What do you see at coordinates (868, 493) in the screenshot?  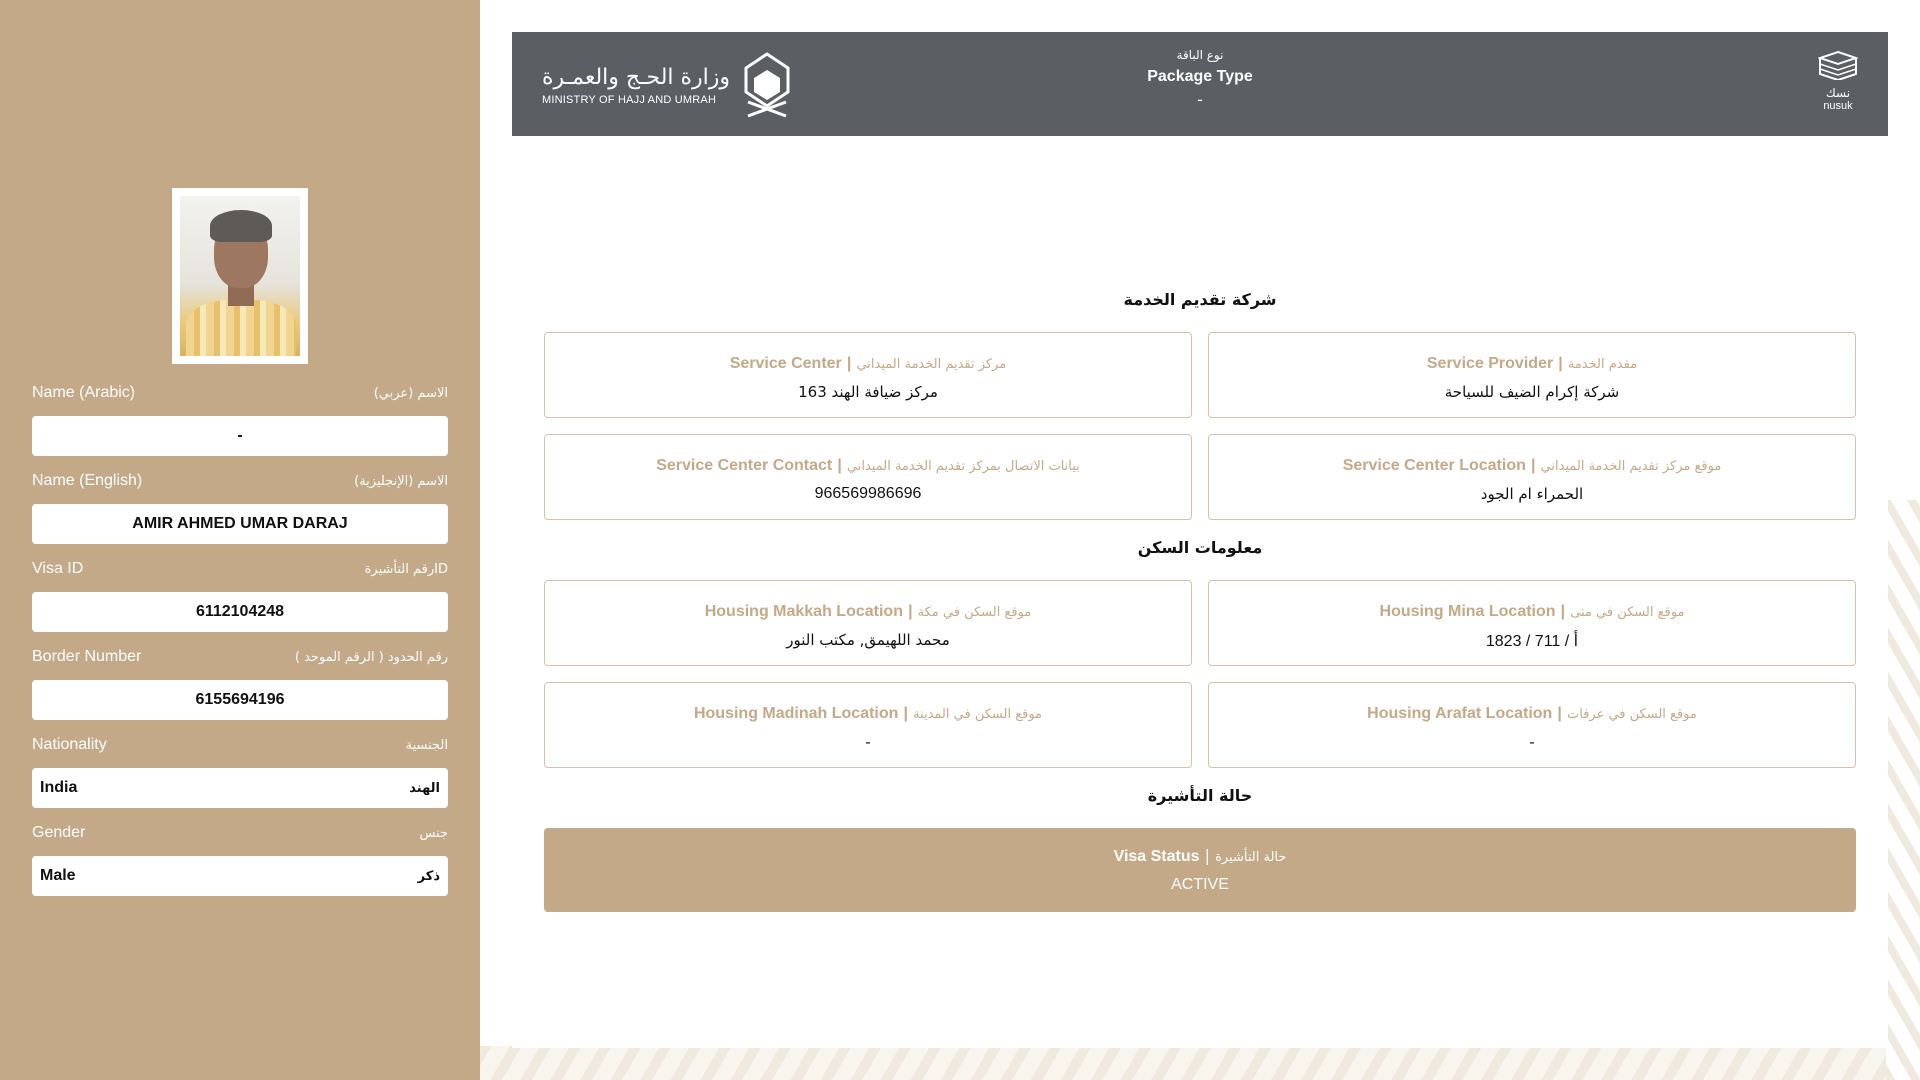 I see `card-value: 966569986696` at bounding box center [868, 493].